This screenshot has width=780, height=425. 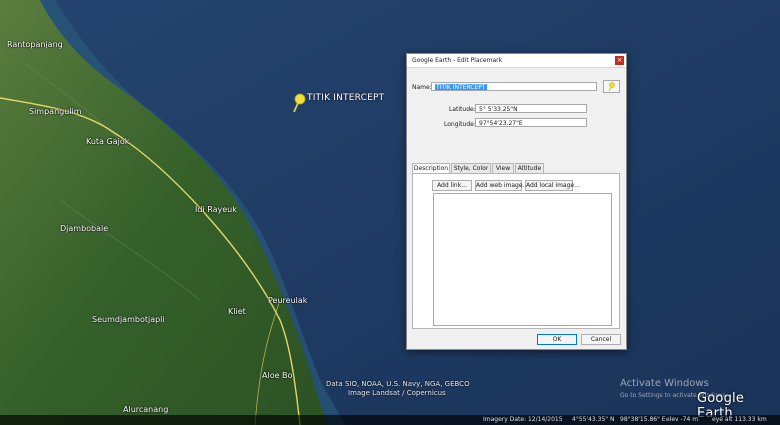 I want to click on name-field: TITIK INTERCEPT, so click(x=514, y=86).